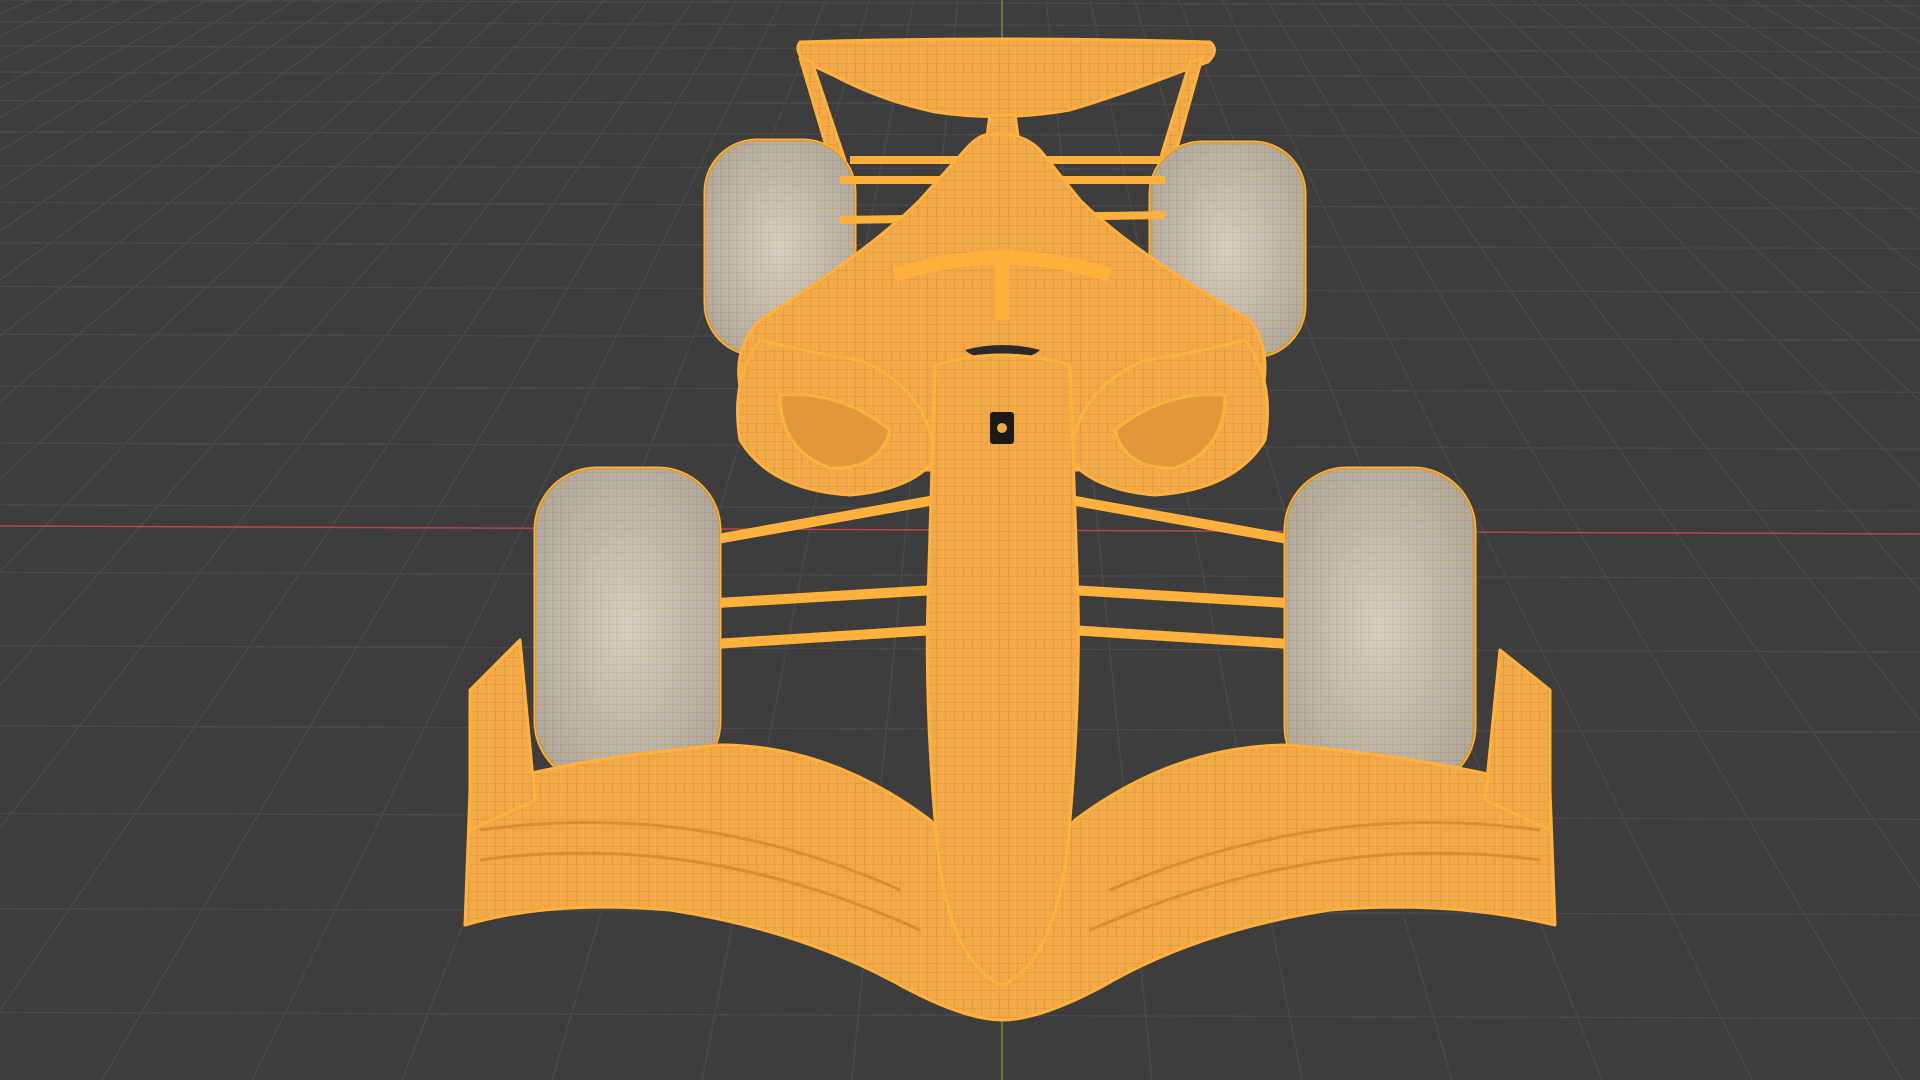  I want to click on grid-line, so click(960, 25).